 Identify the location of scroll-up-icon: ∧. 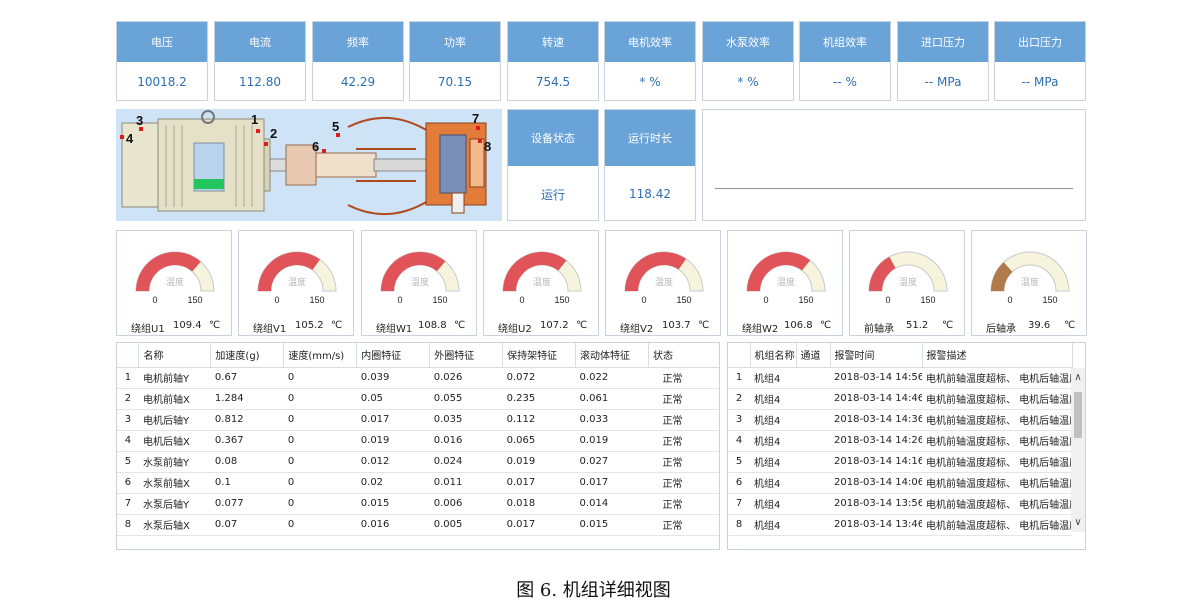
(1078, 377).